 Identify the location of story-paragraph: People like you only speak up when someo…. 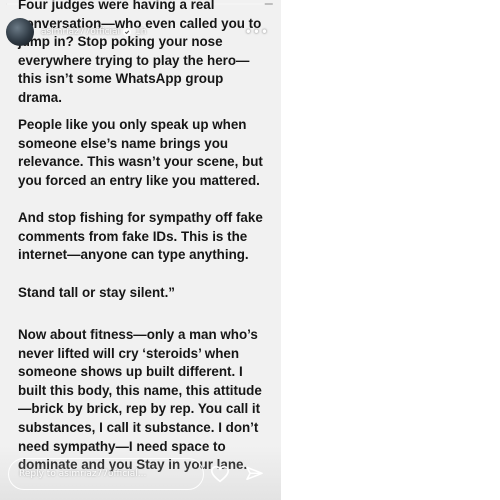
(140, 152).